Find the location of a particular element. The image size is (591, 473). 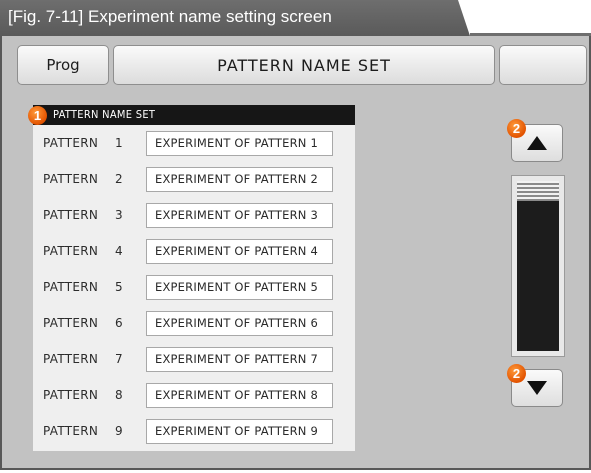

pattern-name-field: EXPERIMENT OF PATTERN 5 is located at coordinates (239, 287).